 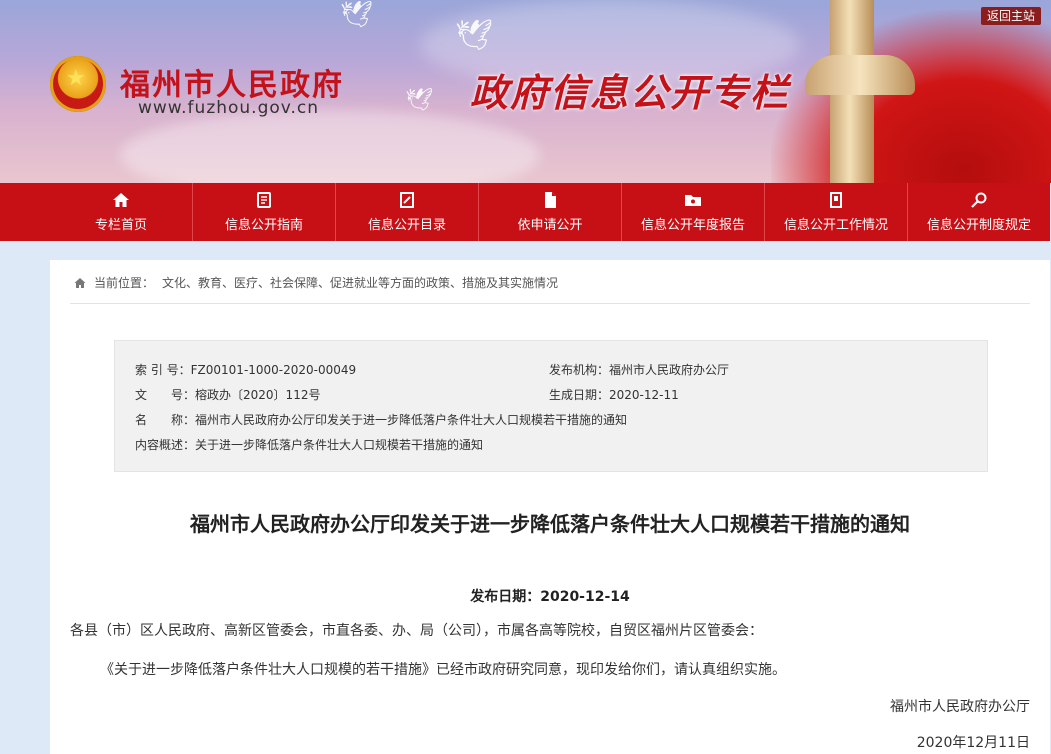 What do you see at coordinates (550, 303) in the screenshot?
I see `divider` at bounding box center [550, 303].